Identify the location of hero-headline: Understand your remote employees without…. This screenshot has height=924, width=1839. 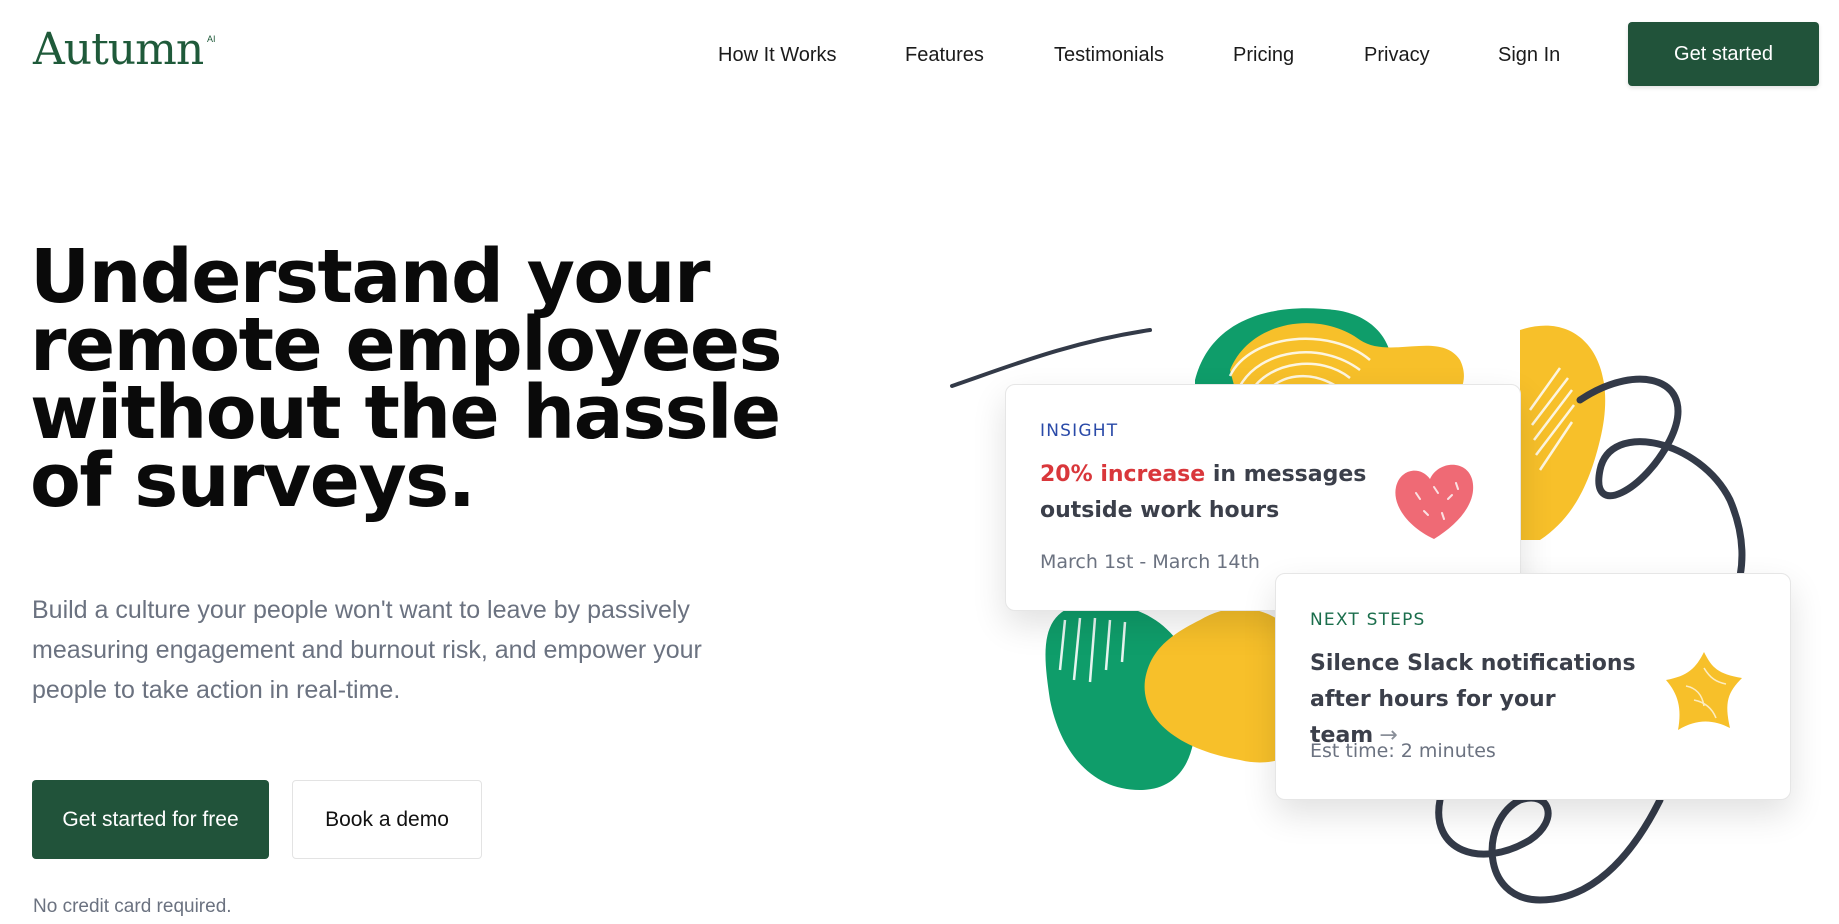
(406, 379).